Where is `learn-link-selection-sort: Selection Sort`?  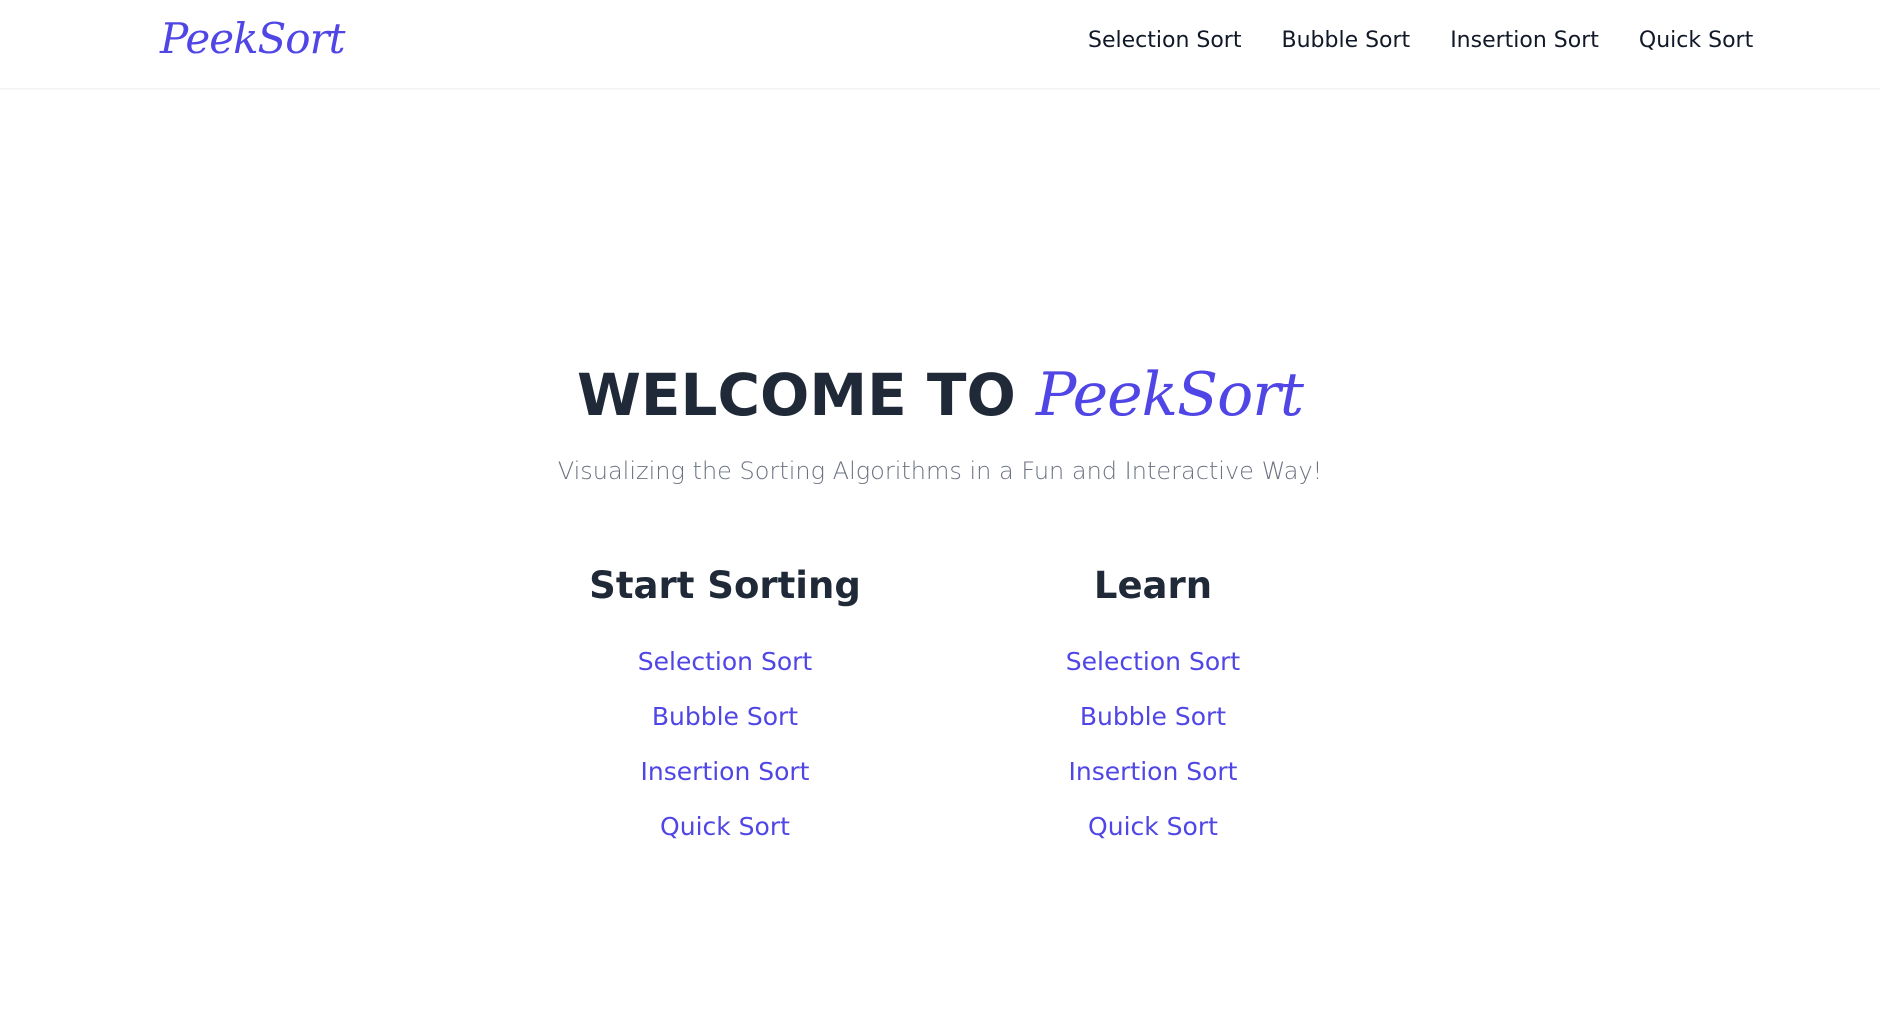
learn-link-selection-sort: Selection Sort is located at coordinates (1153, 661).